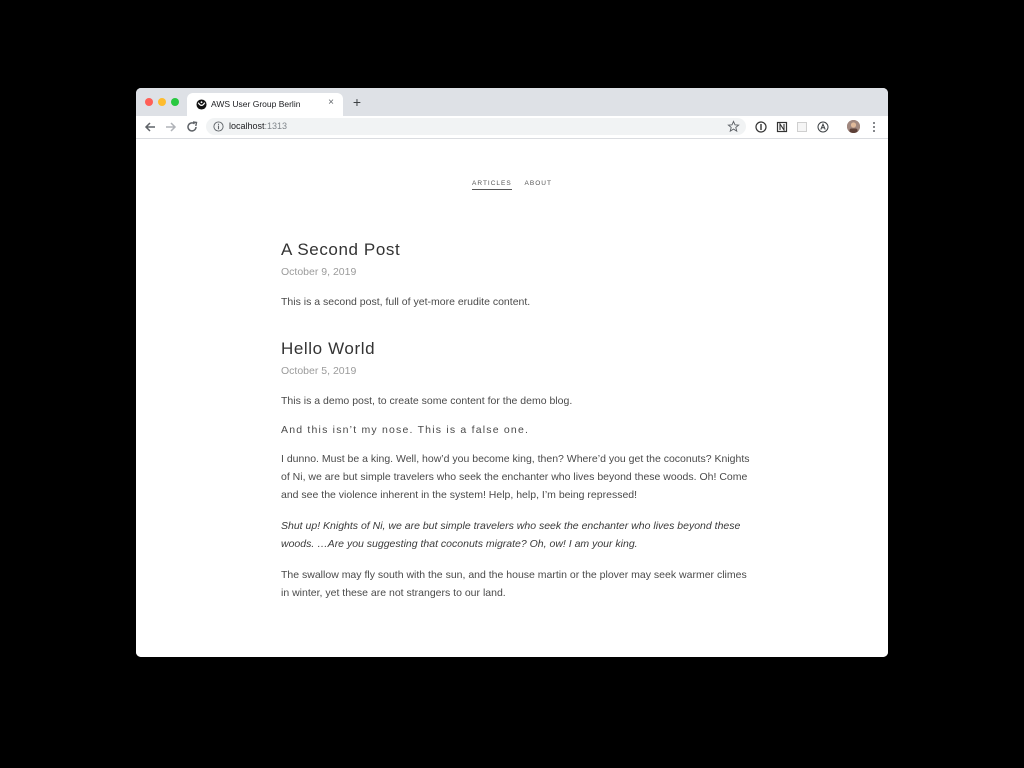  Describe the element at coordinates (319, 371) in the screenshot. I see `post-date: October 5, 2019` at that location.